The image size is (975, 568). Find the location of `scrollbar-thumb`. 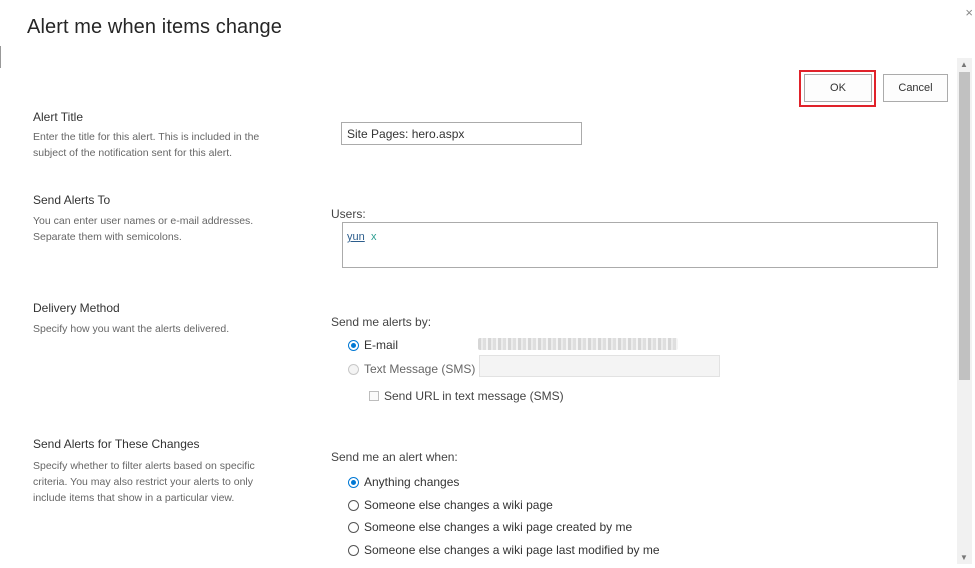

scrollbar-thumb is located at coordinates (964, 226).